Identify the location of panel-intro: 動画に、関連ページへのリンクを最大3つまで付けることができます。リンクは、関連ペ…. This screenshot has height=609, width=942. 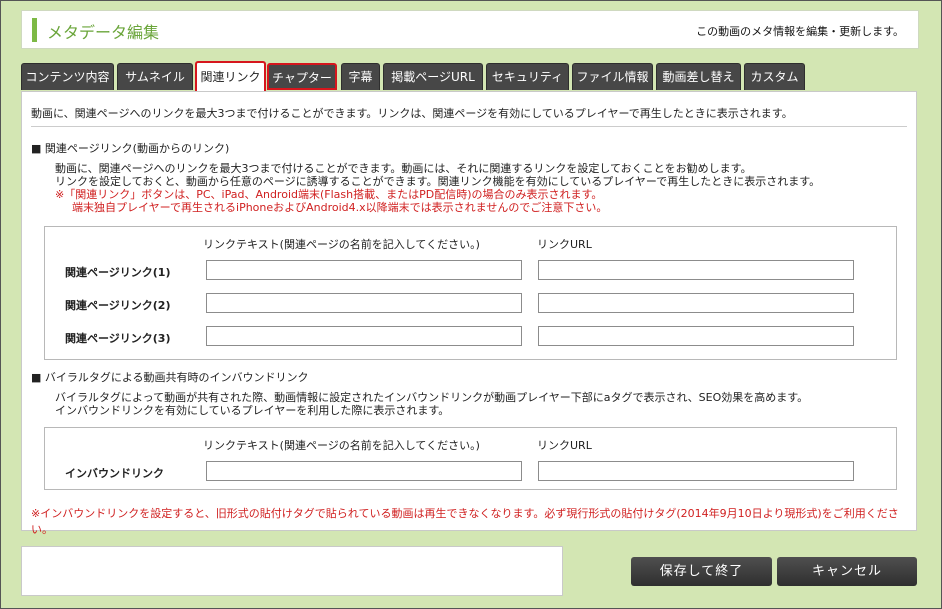
(412, 113).